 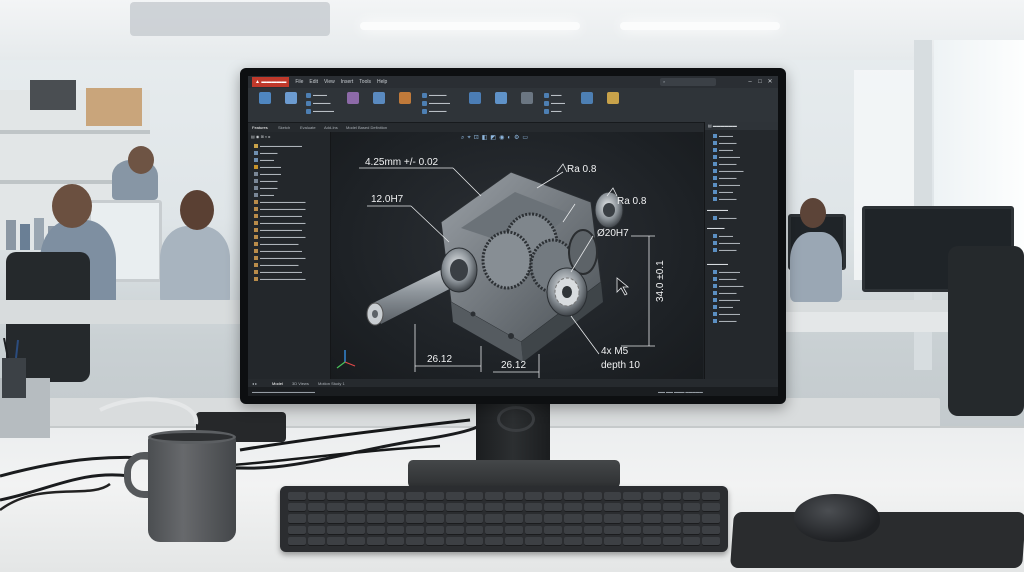 I want to click on ribbon-hole-button, so click(x=379, y=105).